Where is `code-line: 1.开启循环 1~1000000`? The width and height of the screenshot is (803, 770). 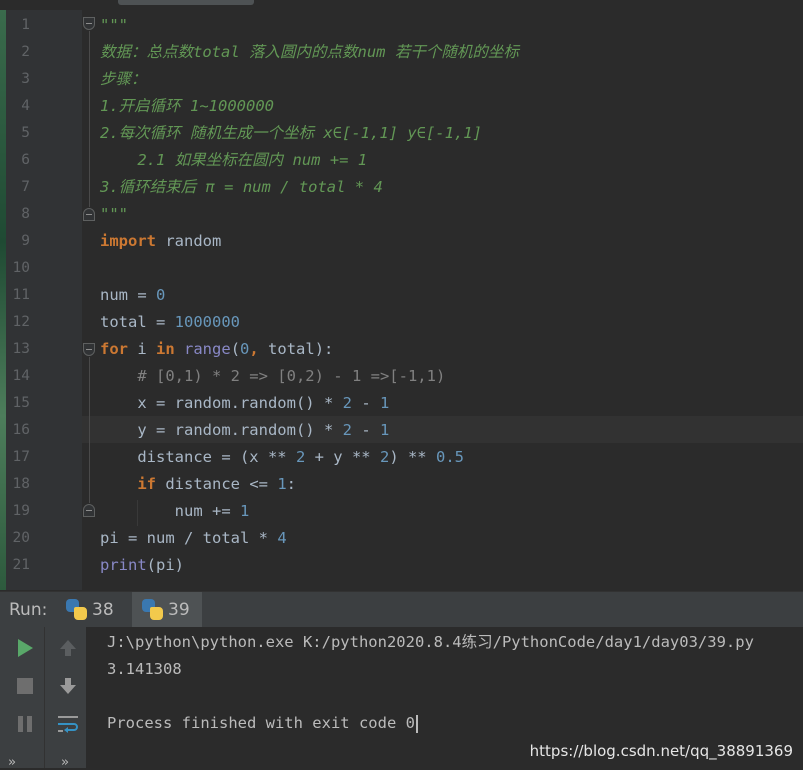
code-line: 1.开启循环 1~1000000 is located at coordinates (187, 106).